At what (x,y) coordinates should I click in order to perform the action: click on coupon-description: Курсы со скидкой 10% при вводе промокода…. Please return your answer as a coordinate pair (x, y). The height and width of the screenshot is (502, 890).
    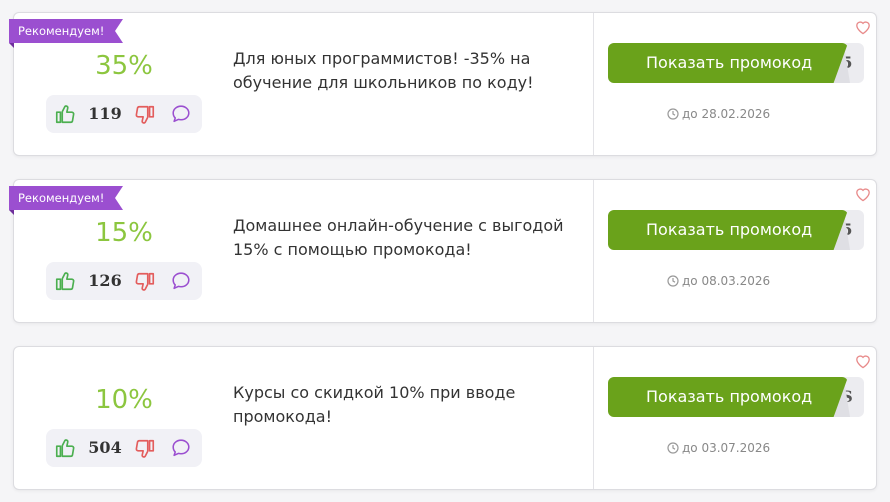
    Looking at the image, I should click on (374, 404).